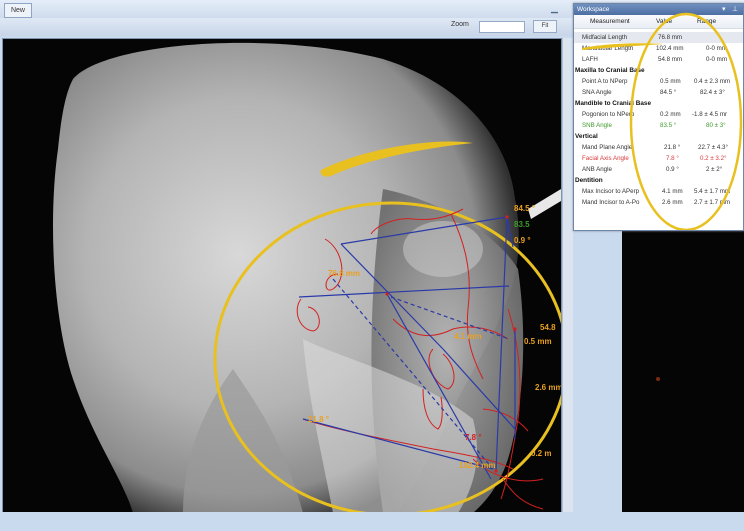  Describe the element at coordinates (318, 419) in the screenshot. I see `label-mand-plane: 21.8 °` at that location.